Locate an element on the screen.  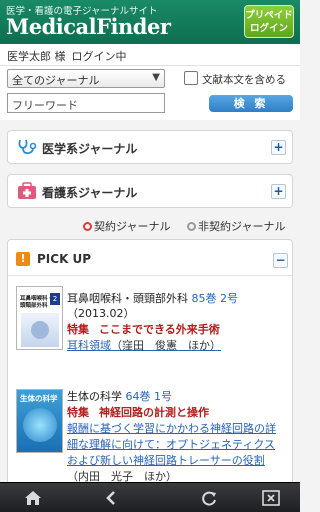
article-link: 報酬に基づく学習にかかわる神経回路の詳 is located at coordinates (171, 429).